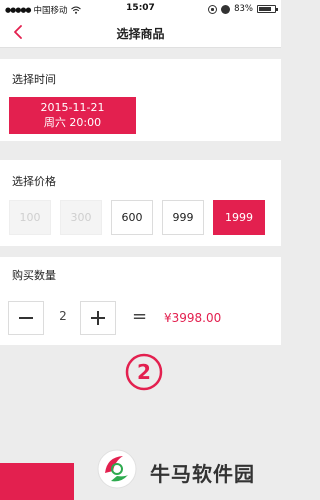 This screenshot has width=320, height=500. What do you see at coordinates (63, 316) in the screenshot?
I see `quantity-value: 2` at bounding box center [63, 316].